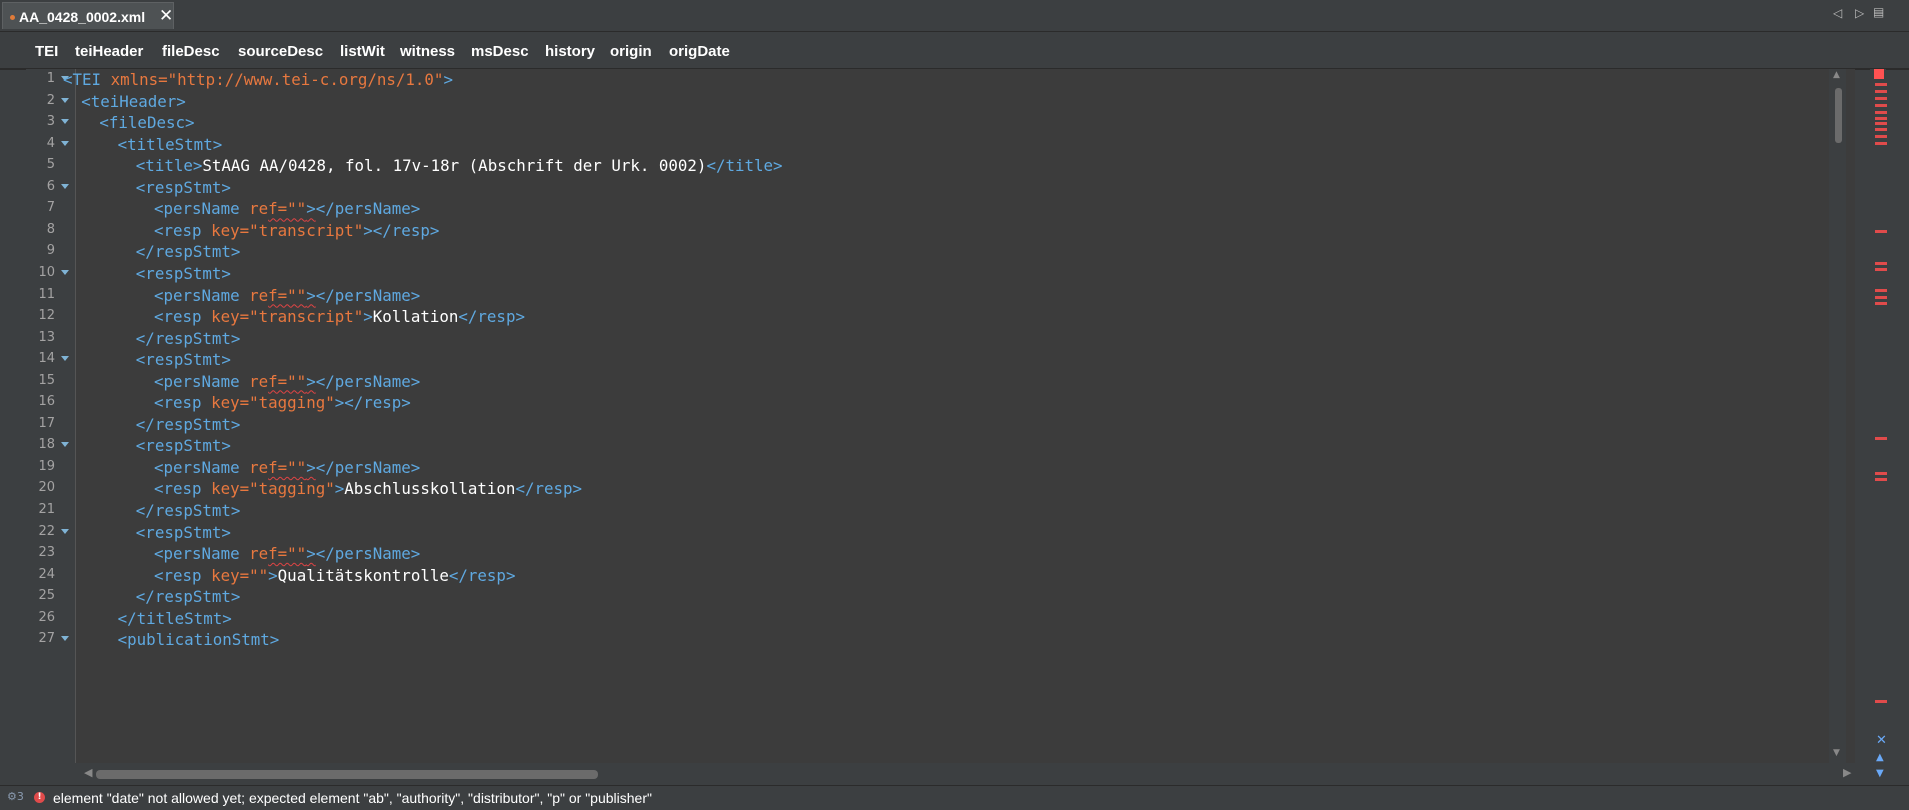  I want to click on gear-icon: ⚙3, so click(15, 796).